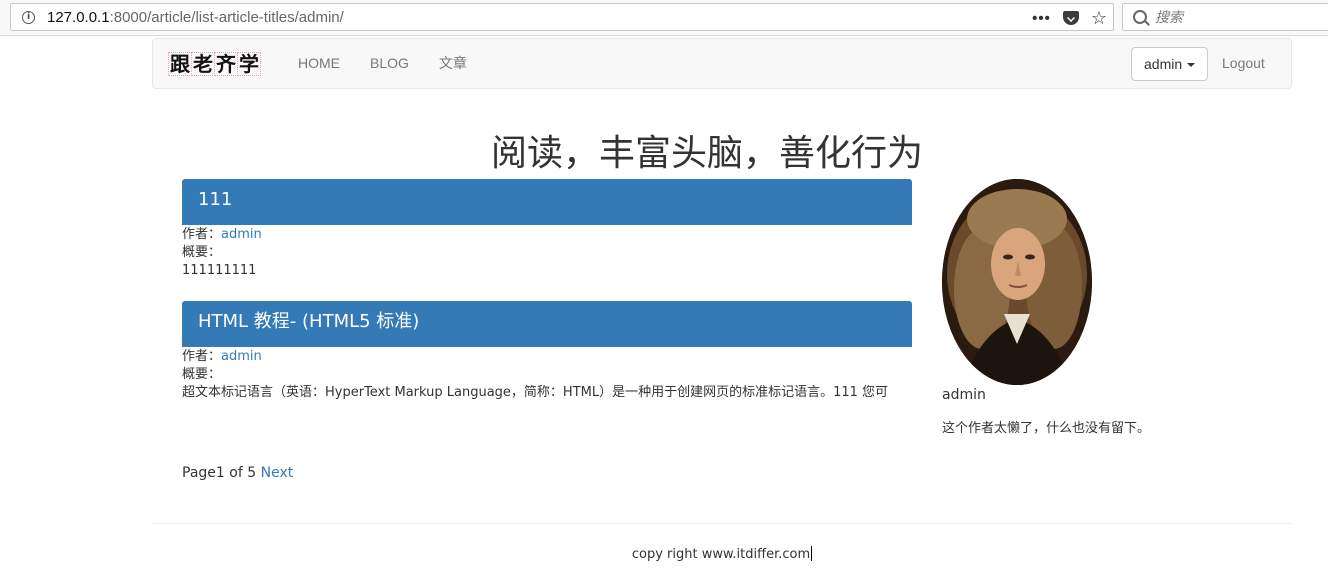  What do you see at coordinates (389, 63) in the screenshot?
I see `nav-link-blog: BLOG` at bounding box center [389, 63].